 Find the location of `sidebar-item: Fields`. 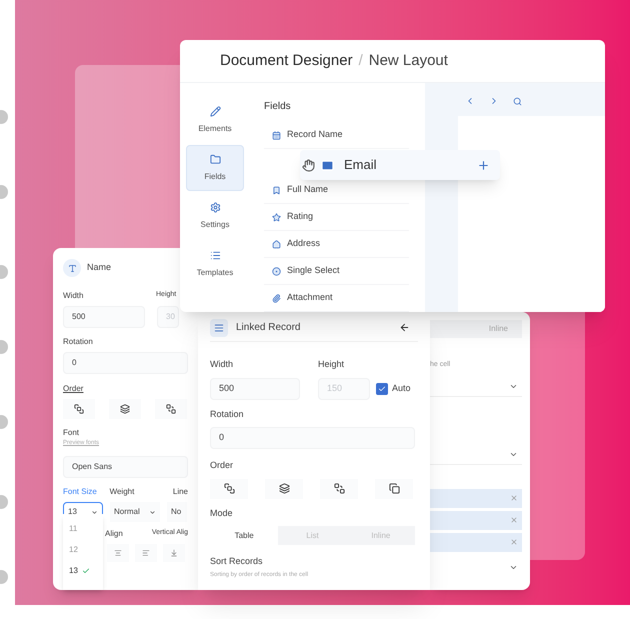

sidebar-item: Fields is located at coordinates (215, 168).